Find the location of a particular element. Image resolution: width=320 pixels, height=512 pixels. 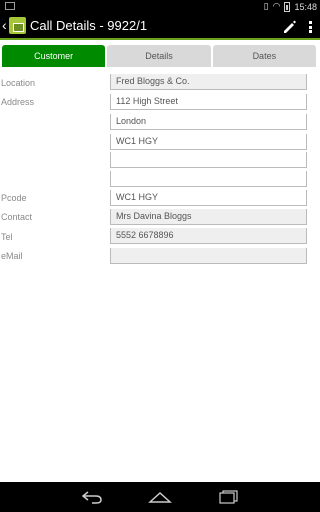

battery-icon is located at coordinates (287, 6).